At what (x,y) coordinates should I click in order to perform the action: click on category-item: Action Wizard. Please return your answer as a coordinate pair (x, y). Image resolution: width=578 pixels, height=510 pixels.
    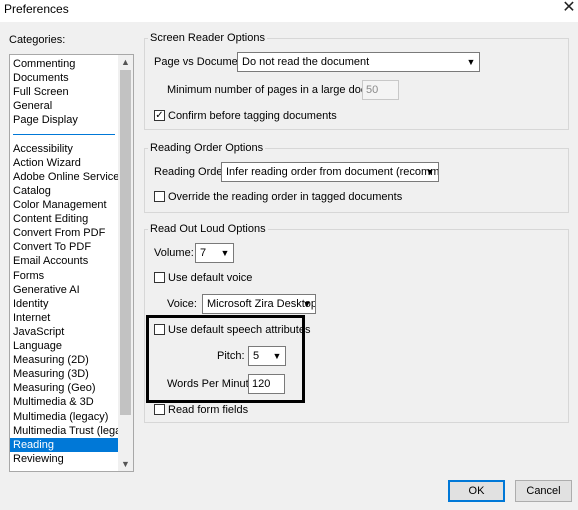
    Looking at the image, I should click on (64, 163).